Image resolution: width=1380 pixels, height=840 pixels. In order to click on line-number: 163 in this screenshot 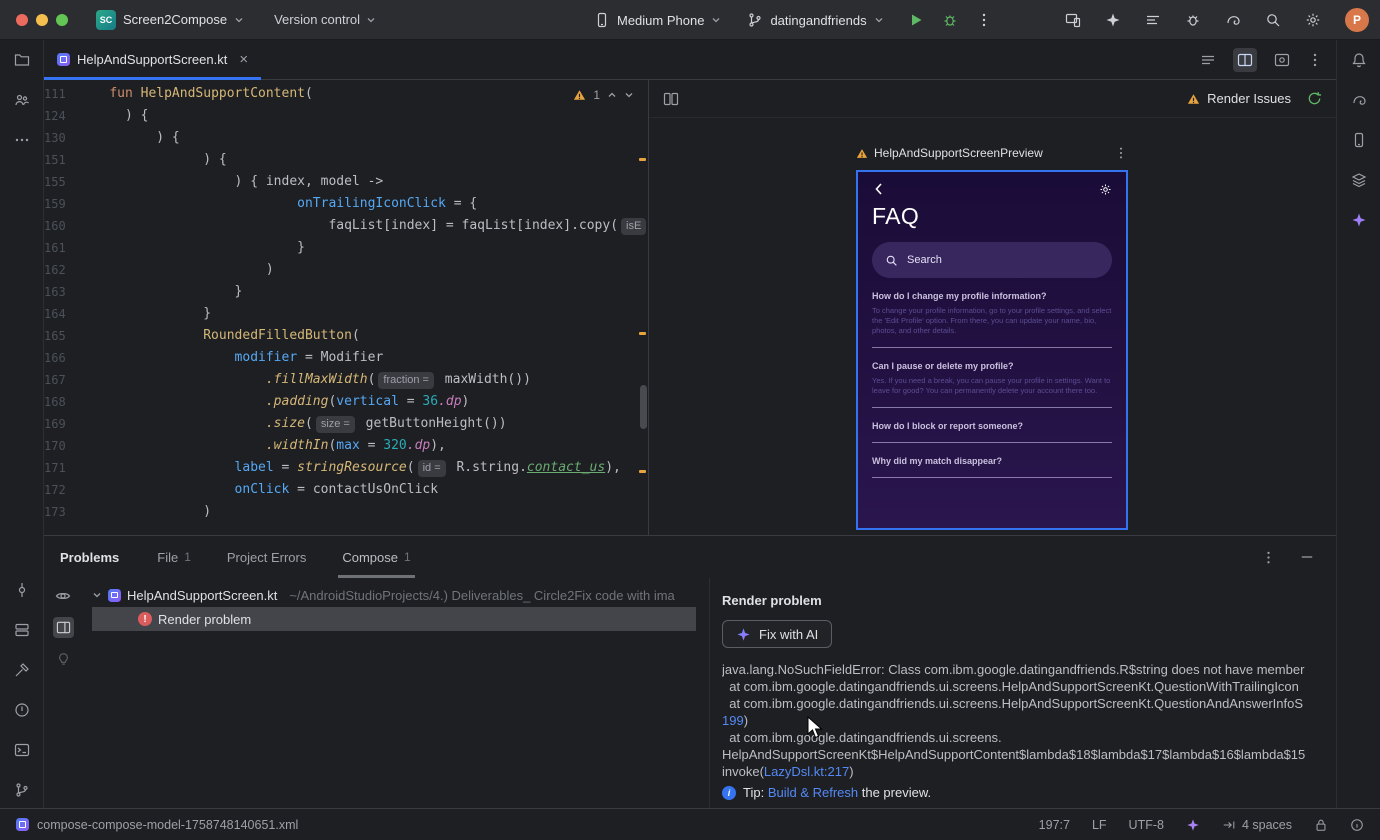, I will do `click(61, 292)`.